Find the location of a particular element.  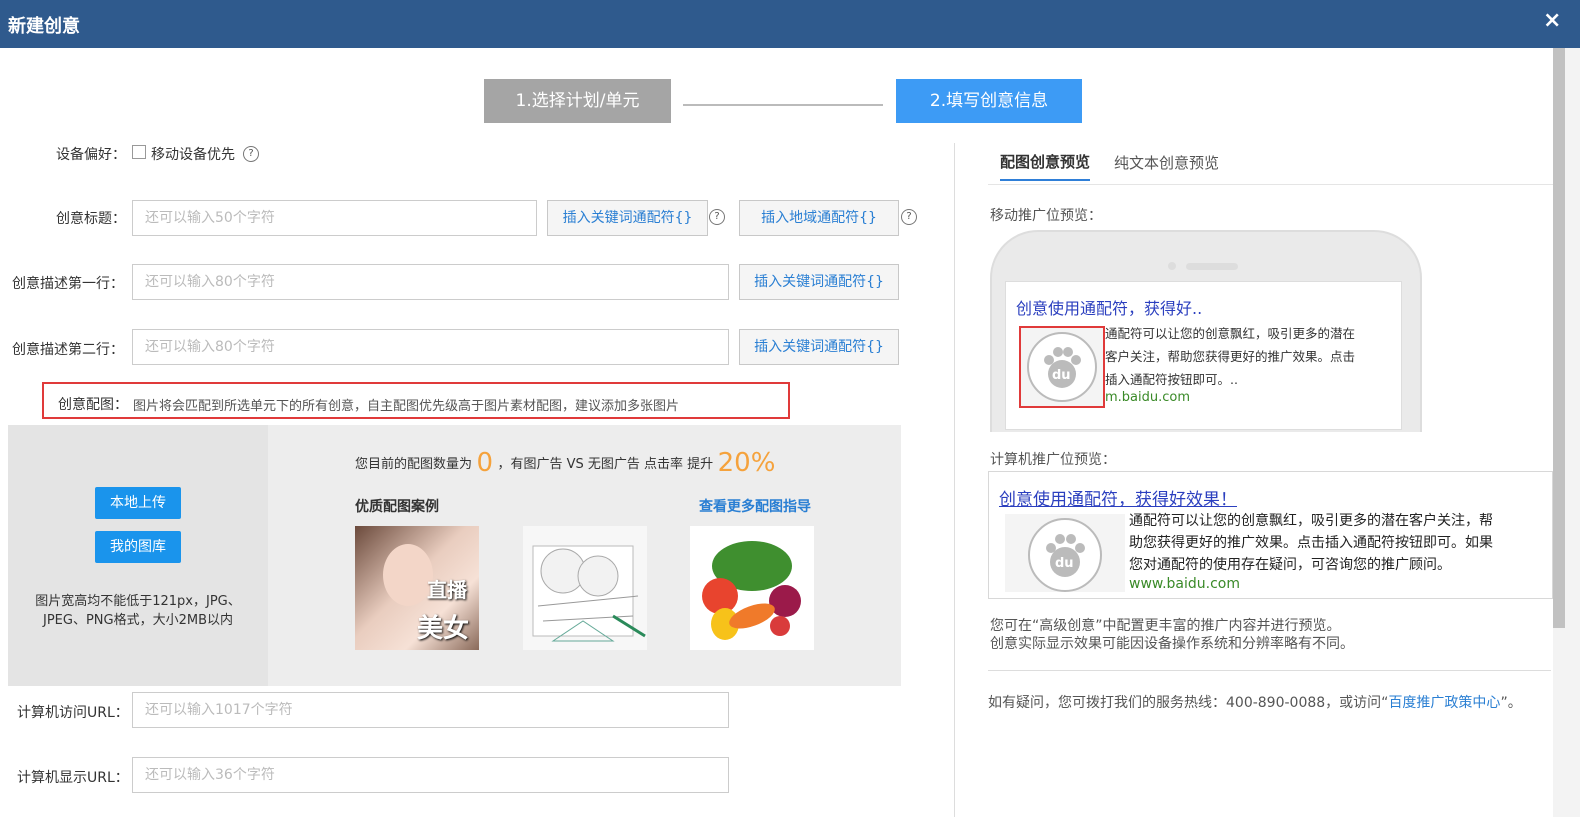

tab-underline is located at coordinates (1045, 180).